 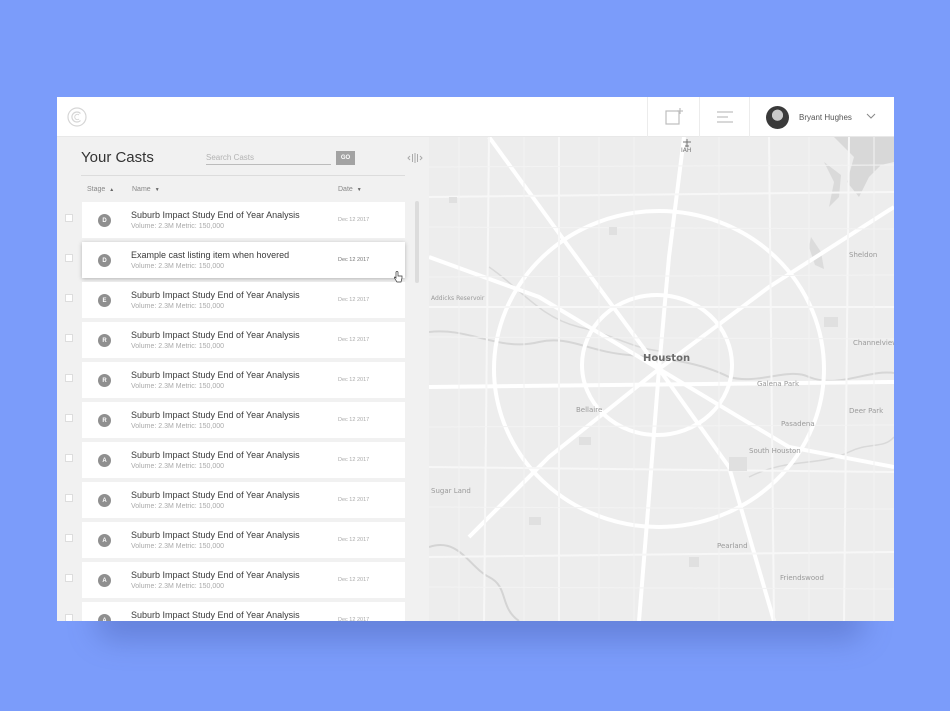 What do you see at coordinates (775, 451) in the screenshot?
I see `map-label-south-houston: South Houston` at bounding box center [775, 451].